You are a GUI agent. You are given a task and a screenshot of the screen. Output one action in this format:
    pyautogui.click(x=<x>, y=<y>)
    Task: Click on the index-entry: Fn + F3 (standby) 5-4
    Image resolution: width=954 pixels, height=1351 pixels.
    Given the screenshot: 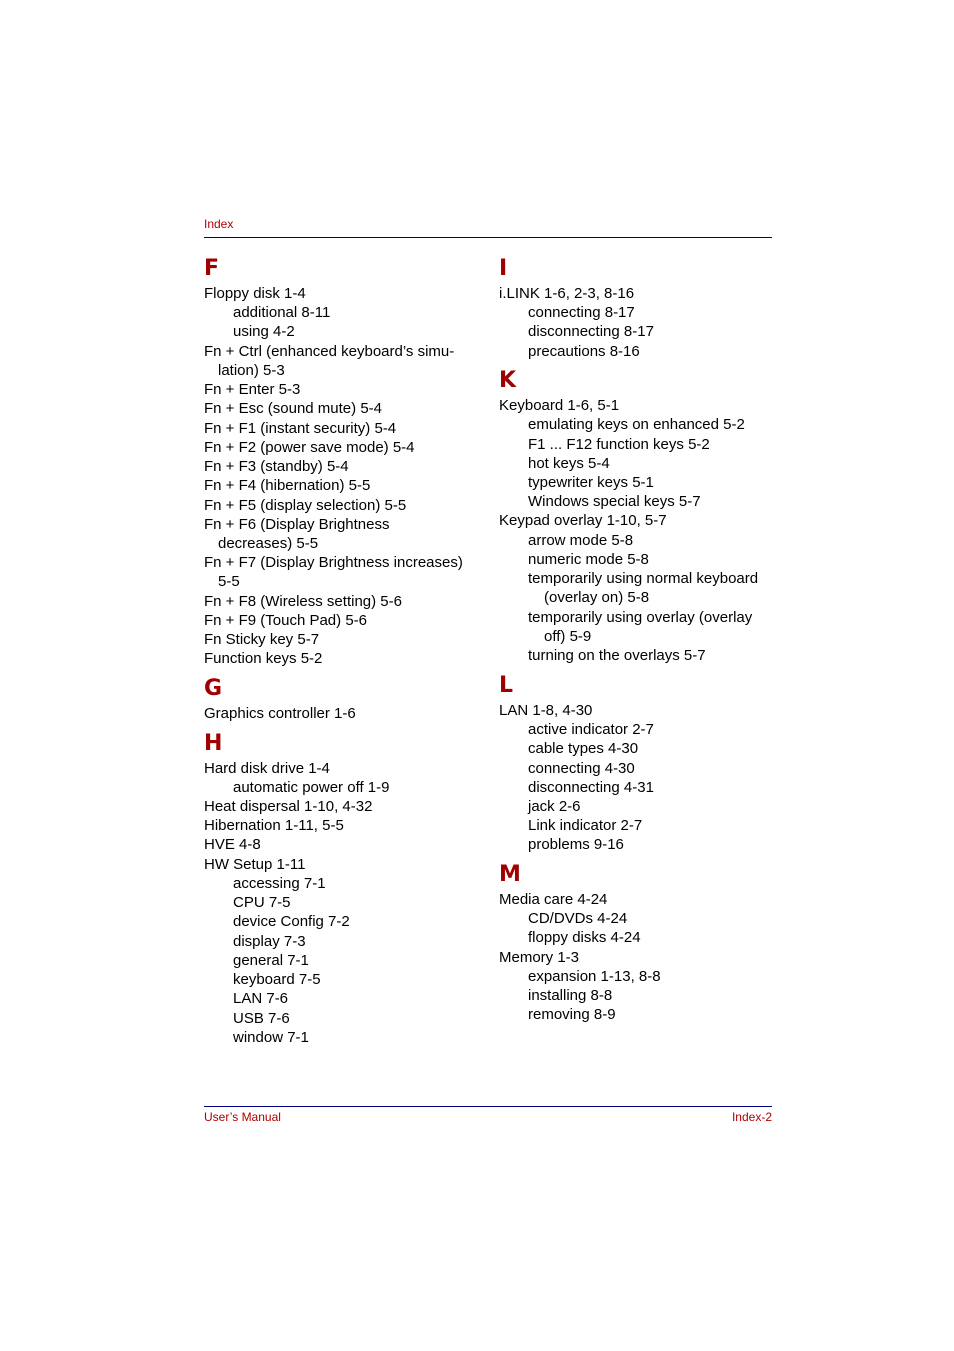 What is the action you would take?
    pyautogui.click(x=276, y=466)
    